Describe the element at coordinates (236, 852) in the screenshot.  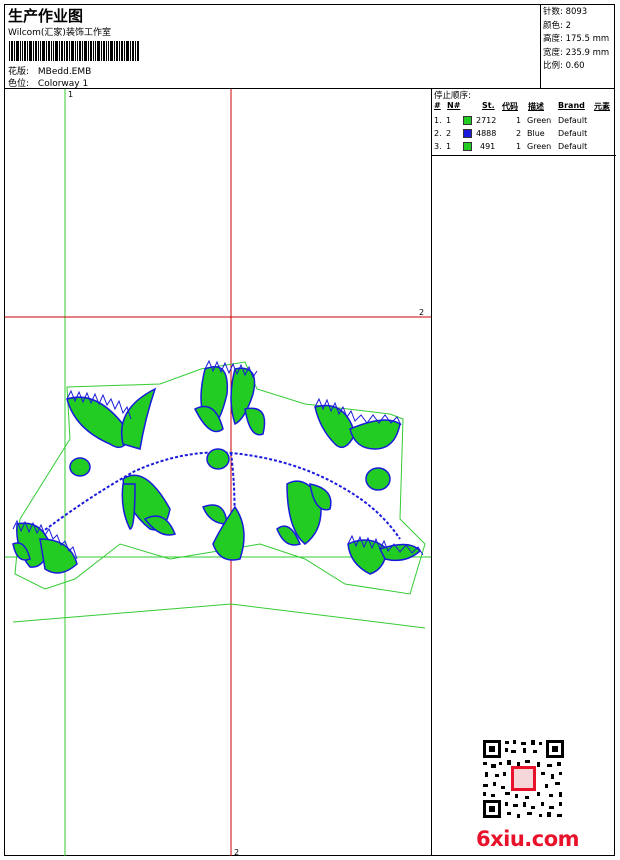
I see `axis-mark-bottom: 2` at that location.